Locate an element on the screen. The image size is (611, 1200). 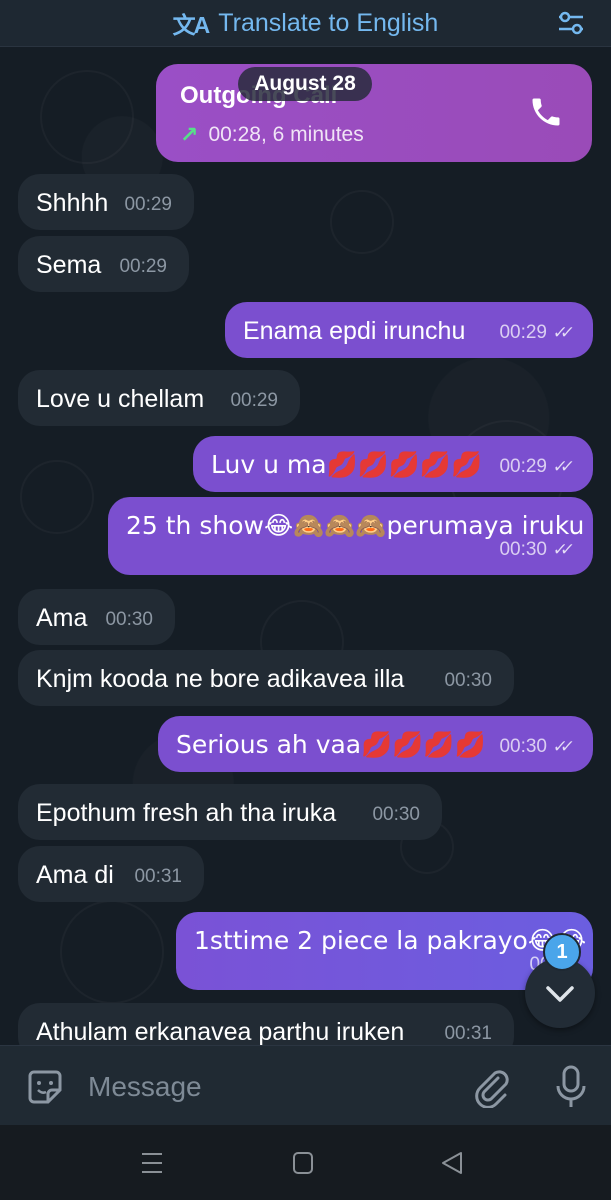
message-outgoing: Serious ah vaa💋💋💋💋 00:30 ✓✓ is located at coordinates (375, 744).